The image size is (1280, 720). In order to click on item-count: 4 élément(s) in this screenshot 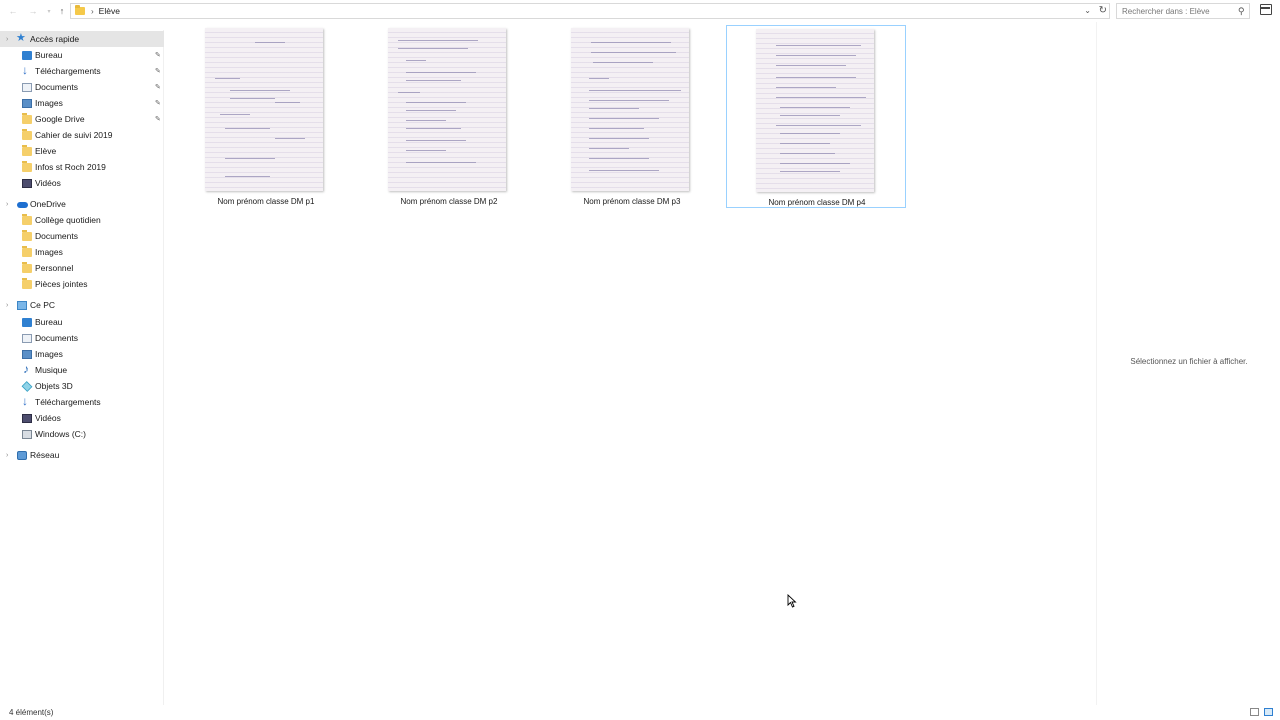, I will do `click(31, 712)`.